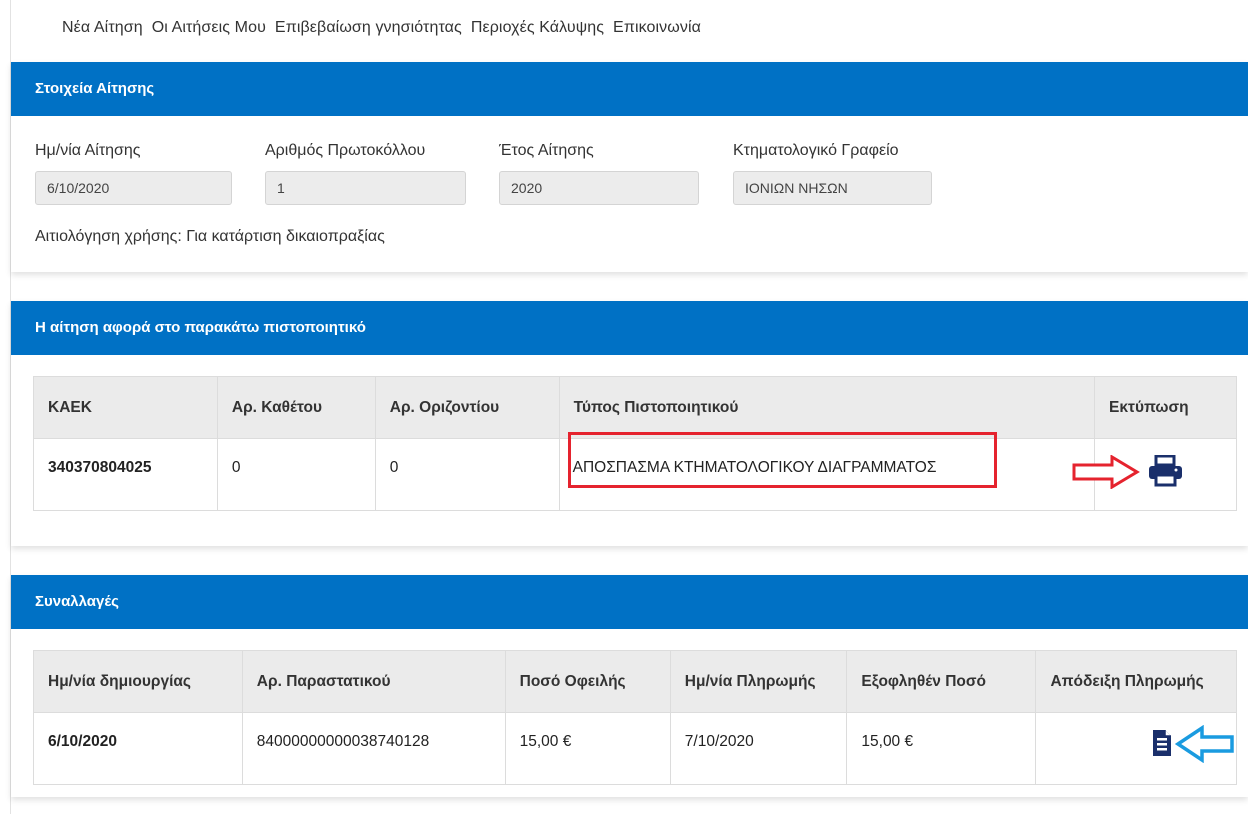 Image resolution: width=1248 pixels, height=814 pixels. Describe the element at coordinates (138, 681) in the screenshot. I see `col-created-date: Ημ/νία δημιουργίας` at that location.